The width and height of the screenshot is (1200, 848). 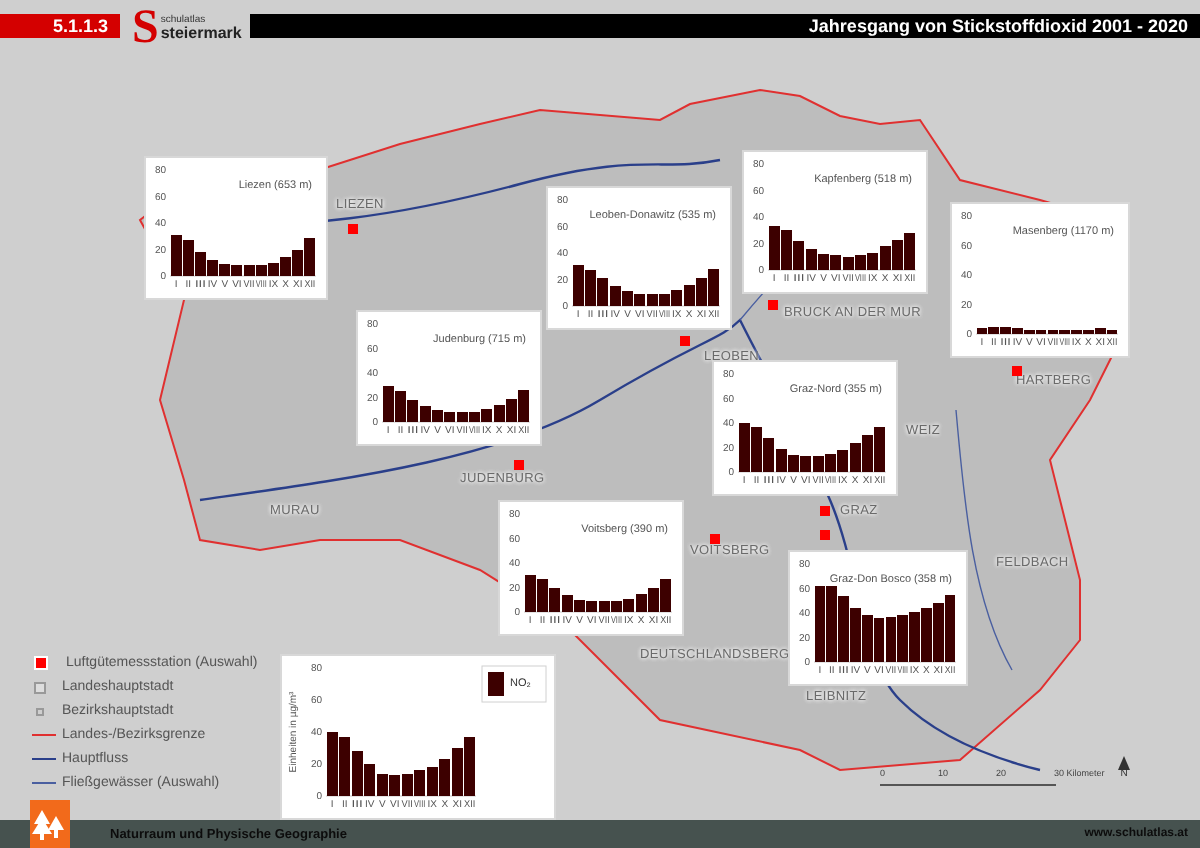 What do you see at coordinates (201, 33) in the screenshot?
I see `logo-text: steiermark` at bounding box center [201, 33].